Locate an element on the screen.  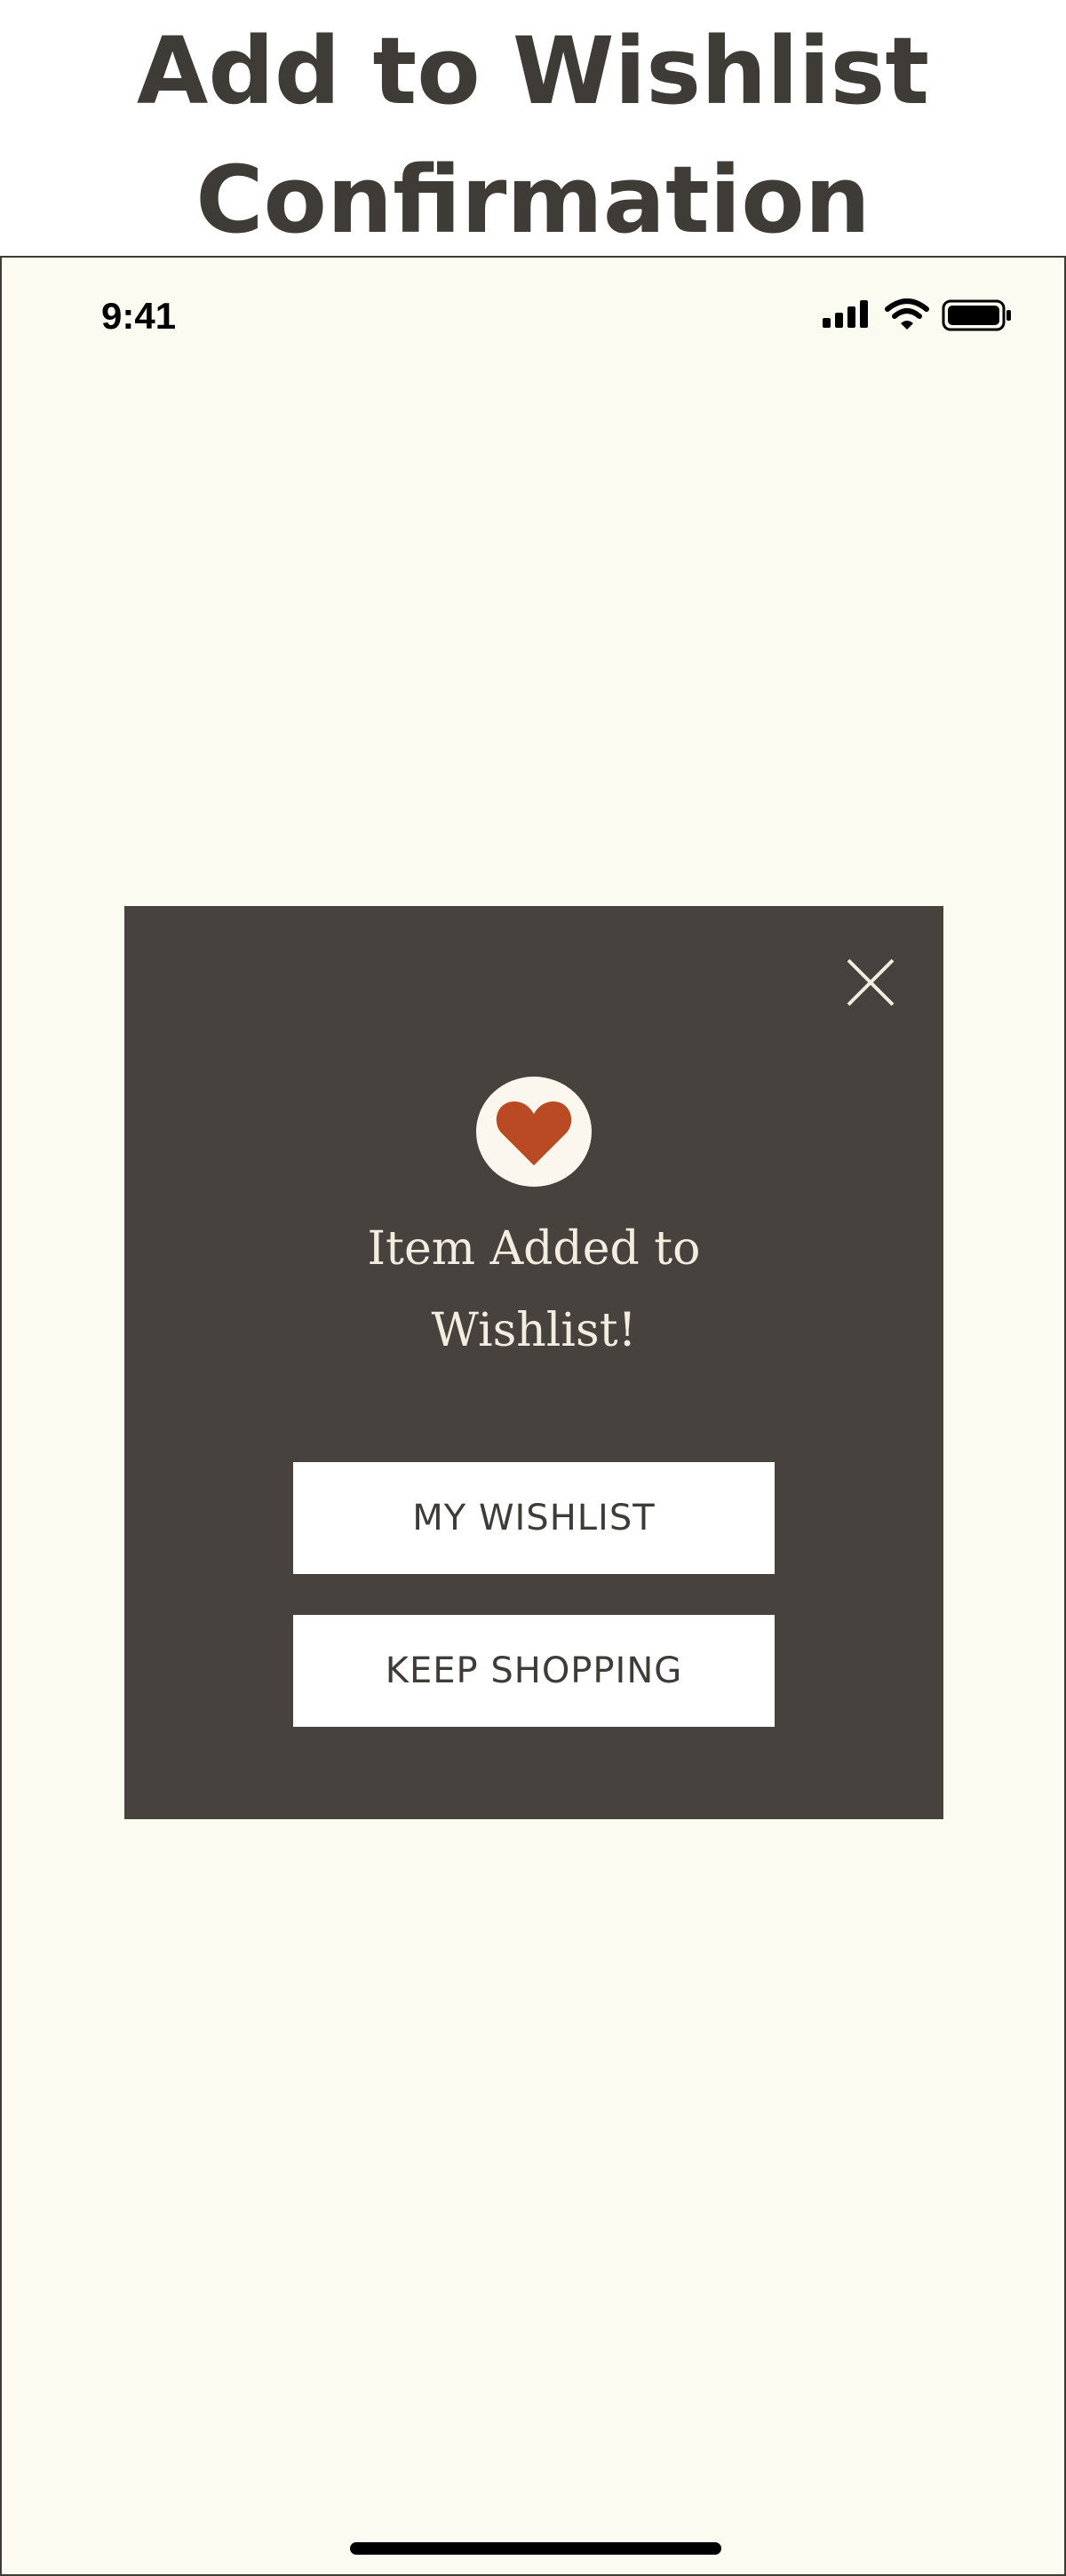
close-icon is located at coordinates (870, 982).